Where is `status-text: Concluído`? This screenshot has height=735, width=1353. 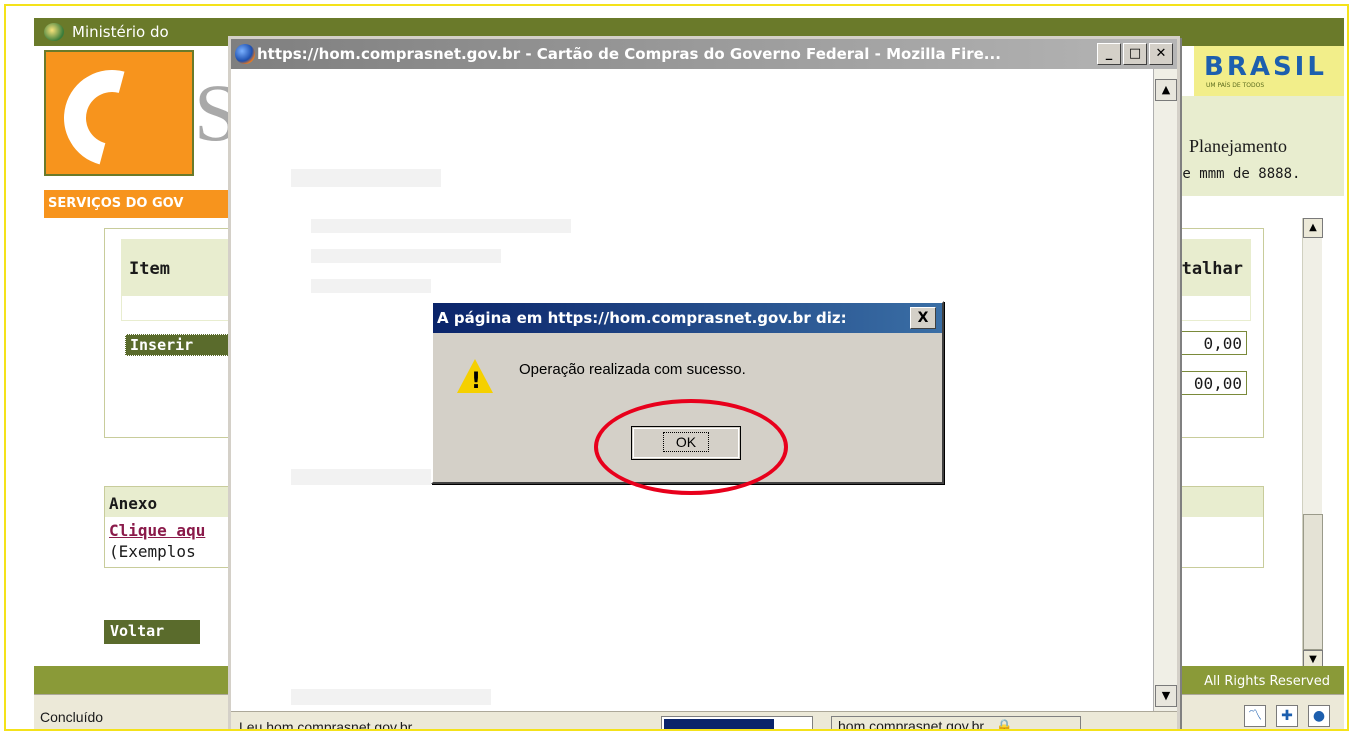
status-text: Concluído is located at coordinates (72, 717).